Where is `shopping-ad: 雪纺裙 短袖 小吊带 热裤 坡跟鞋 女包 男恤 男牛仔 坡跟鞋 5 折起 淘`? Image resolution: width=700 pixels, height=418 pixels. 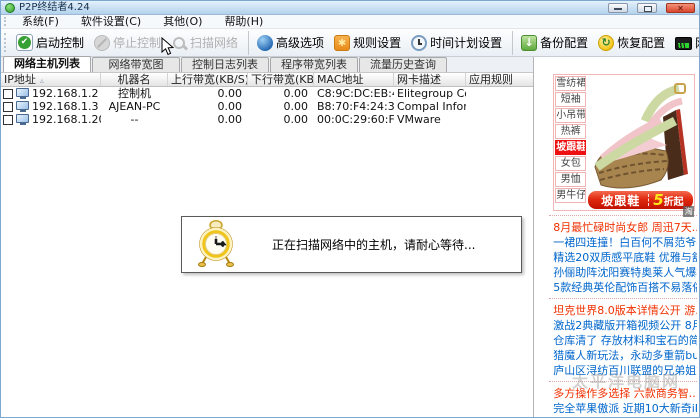 shopping-ad: 雪纺裙 短袖 小吊带 热裤 坡跟鞋 女包 男恤 男牛仔 坡跟鞋 5 折起 淘 is located at coordinates (624, 145).